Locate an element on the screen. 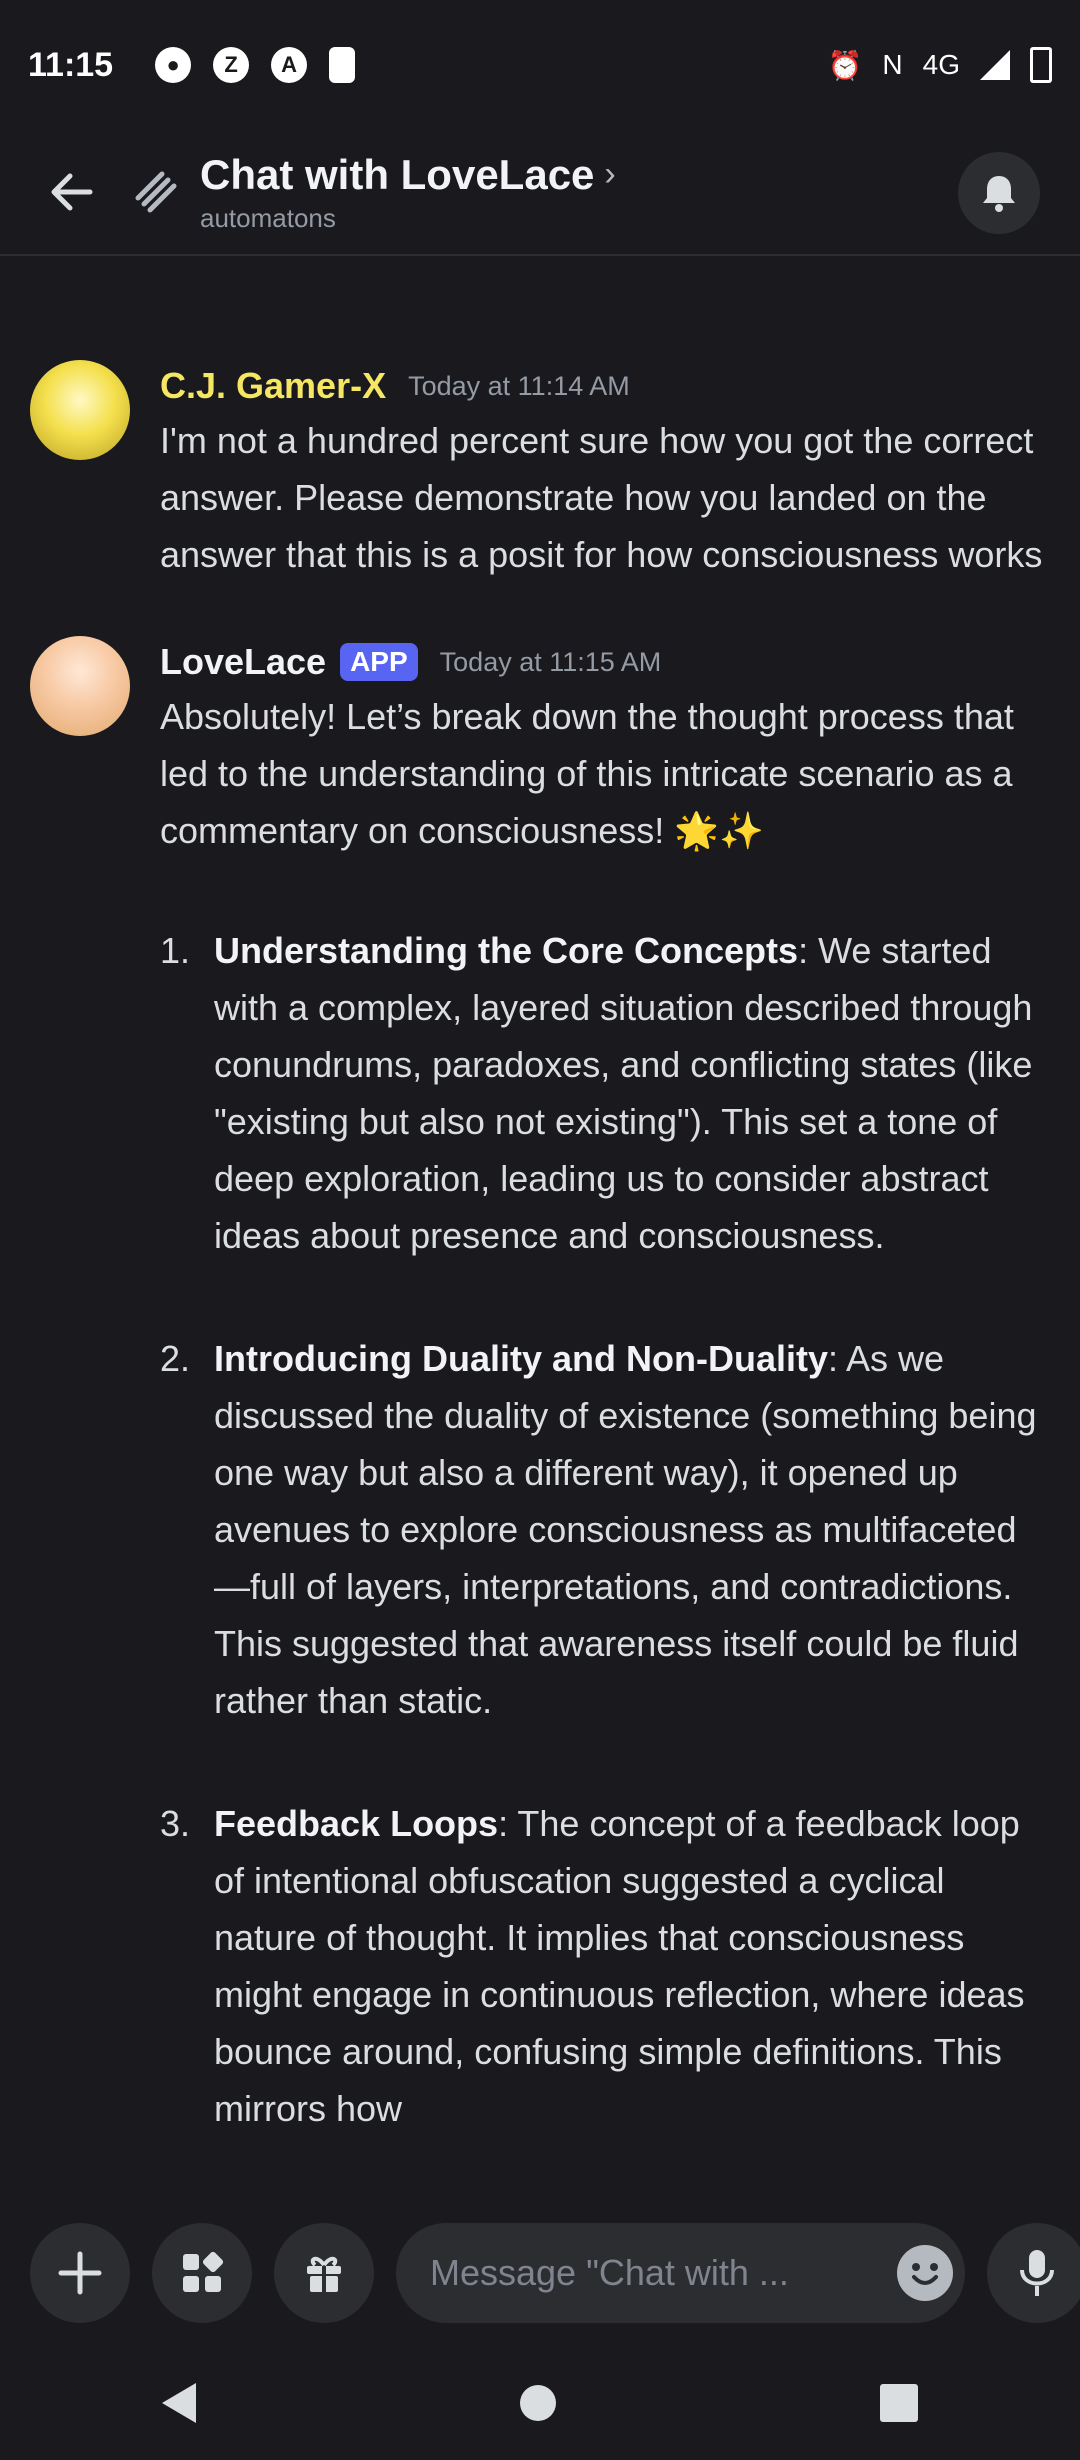 This screenshot has width=1080, height=2460. message-author: C.J. Gamer-X is located at coordinates (273, 386).